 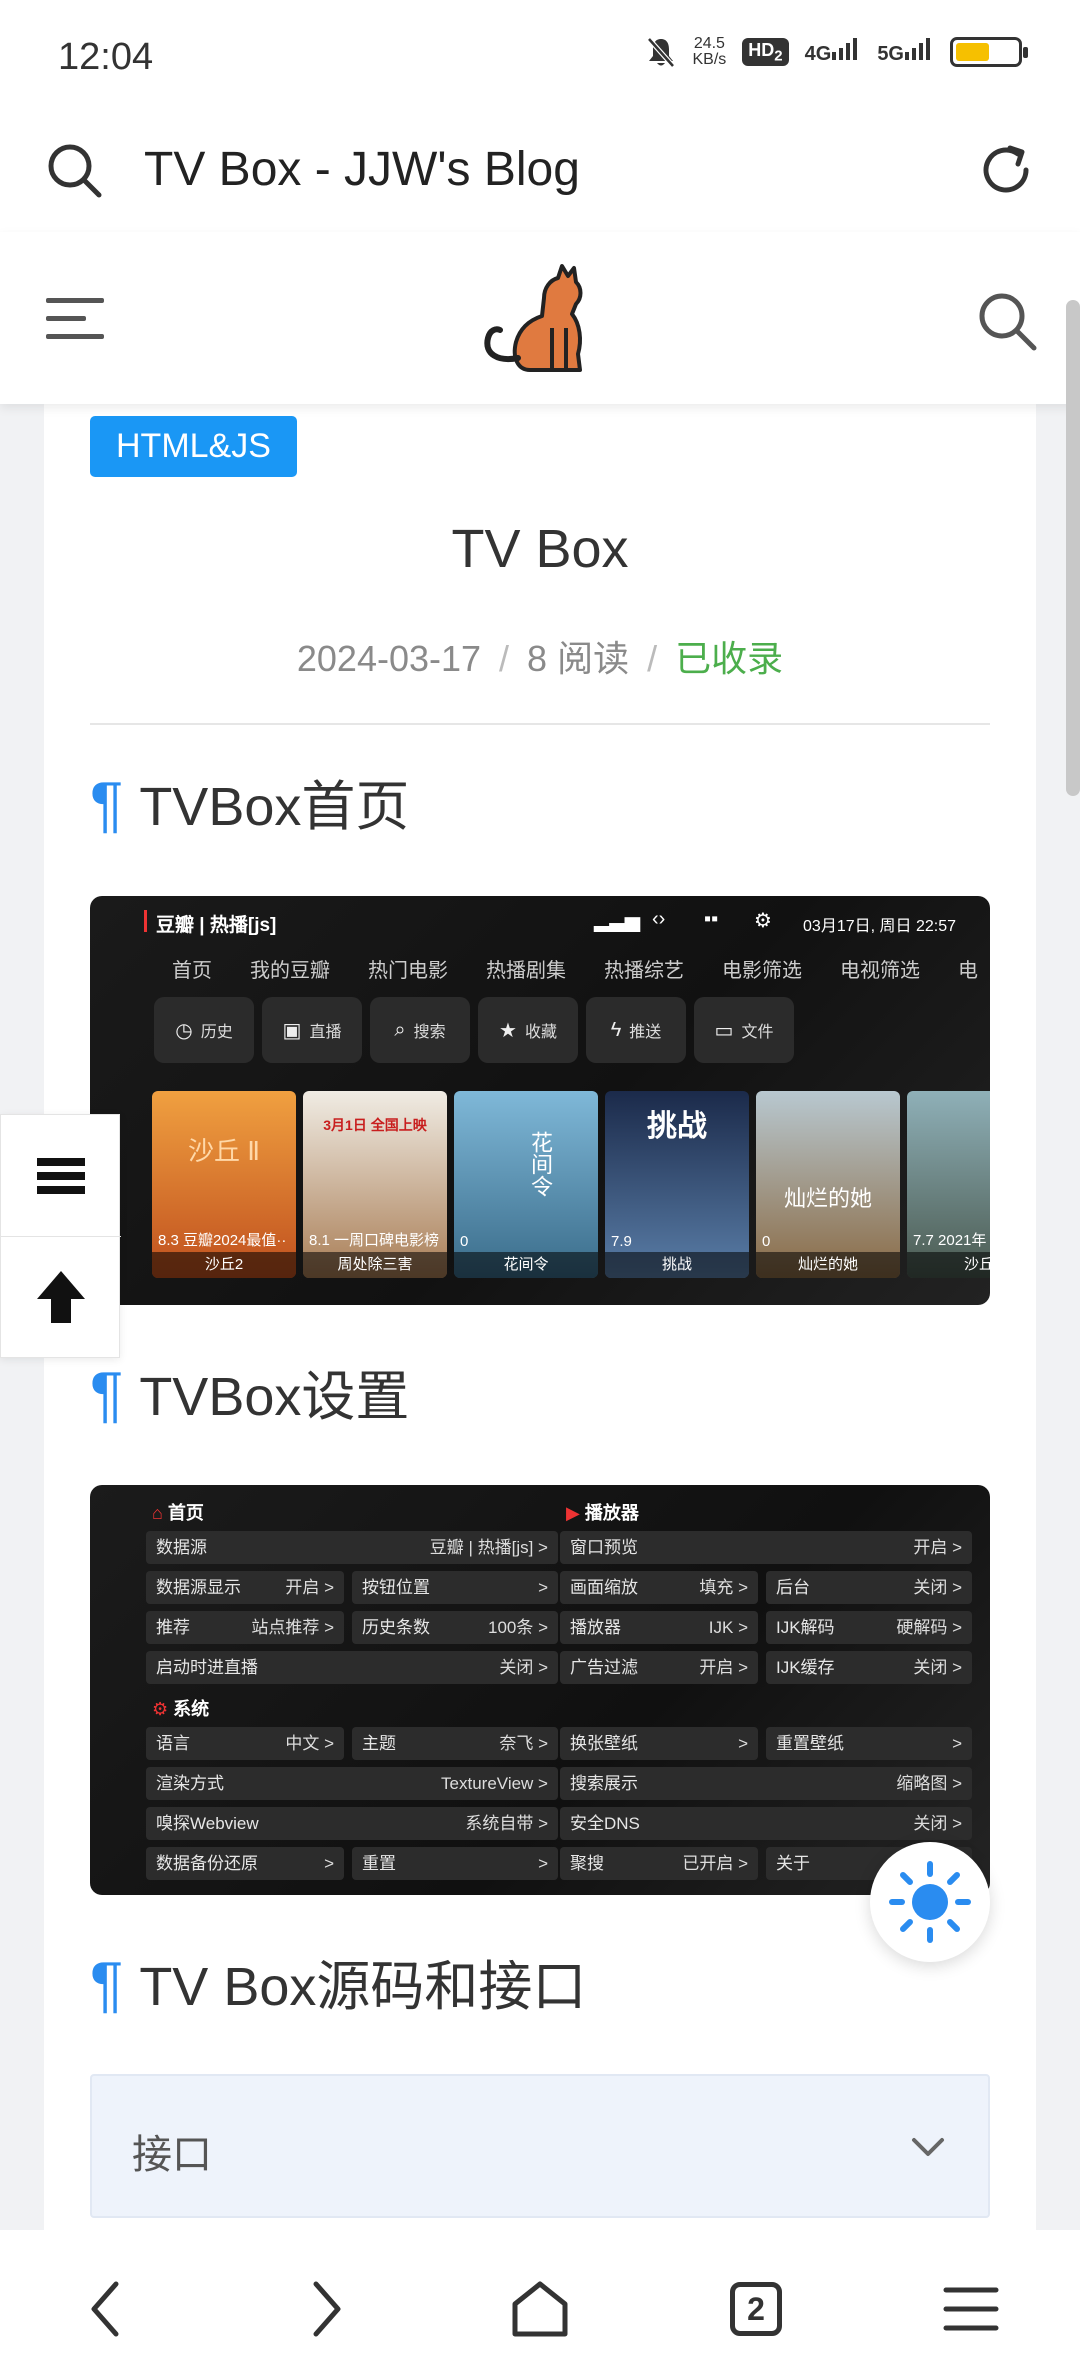 What do you see at coordinates (659, 1743) in the screenshot?
I see `tv-setting-row: 换张壁纸 >` at bounding box center [659, 1743].